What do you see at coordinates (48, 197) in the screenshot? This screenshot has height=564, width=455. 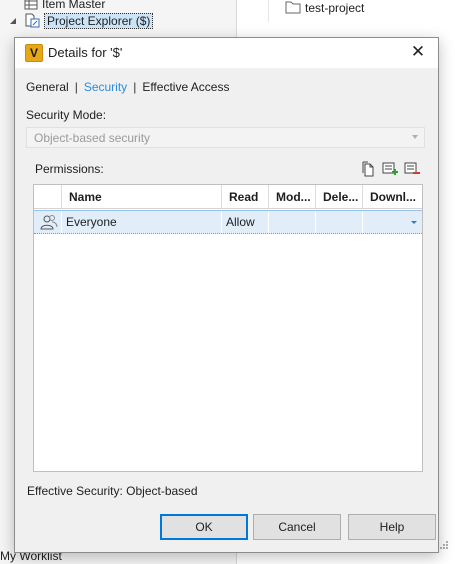 I see `icon-column-header` at bounding box center [48, 197].